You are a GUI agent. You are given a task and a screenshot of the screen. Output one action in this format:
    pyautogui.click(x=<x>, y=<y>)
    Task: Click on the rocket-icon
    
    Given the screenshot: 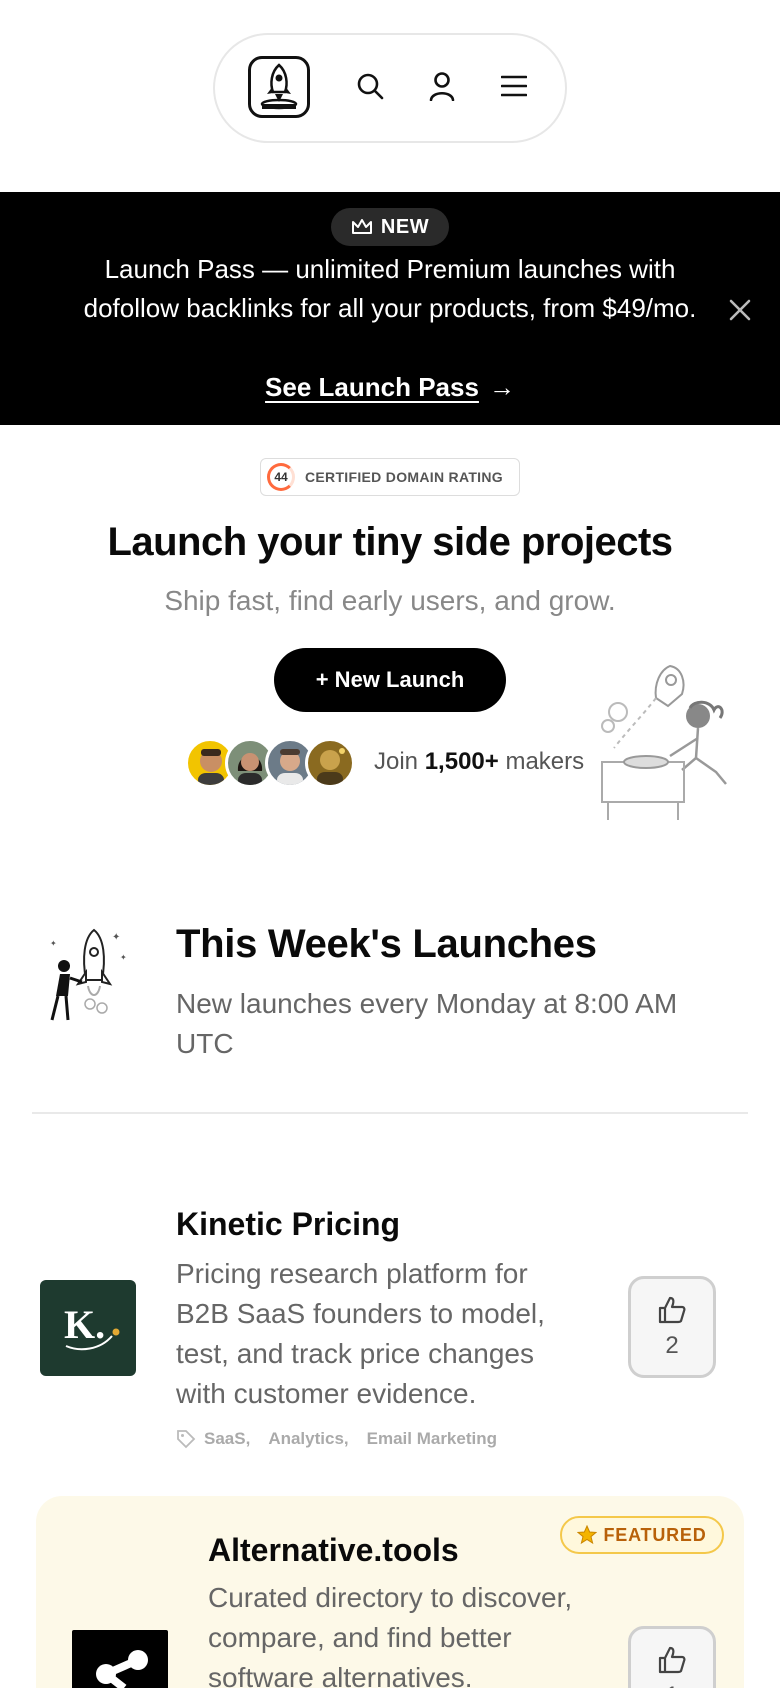 What is the action you would take?
    pyautogui.click(x=279, y=86)
    